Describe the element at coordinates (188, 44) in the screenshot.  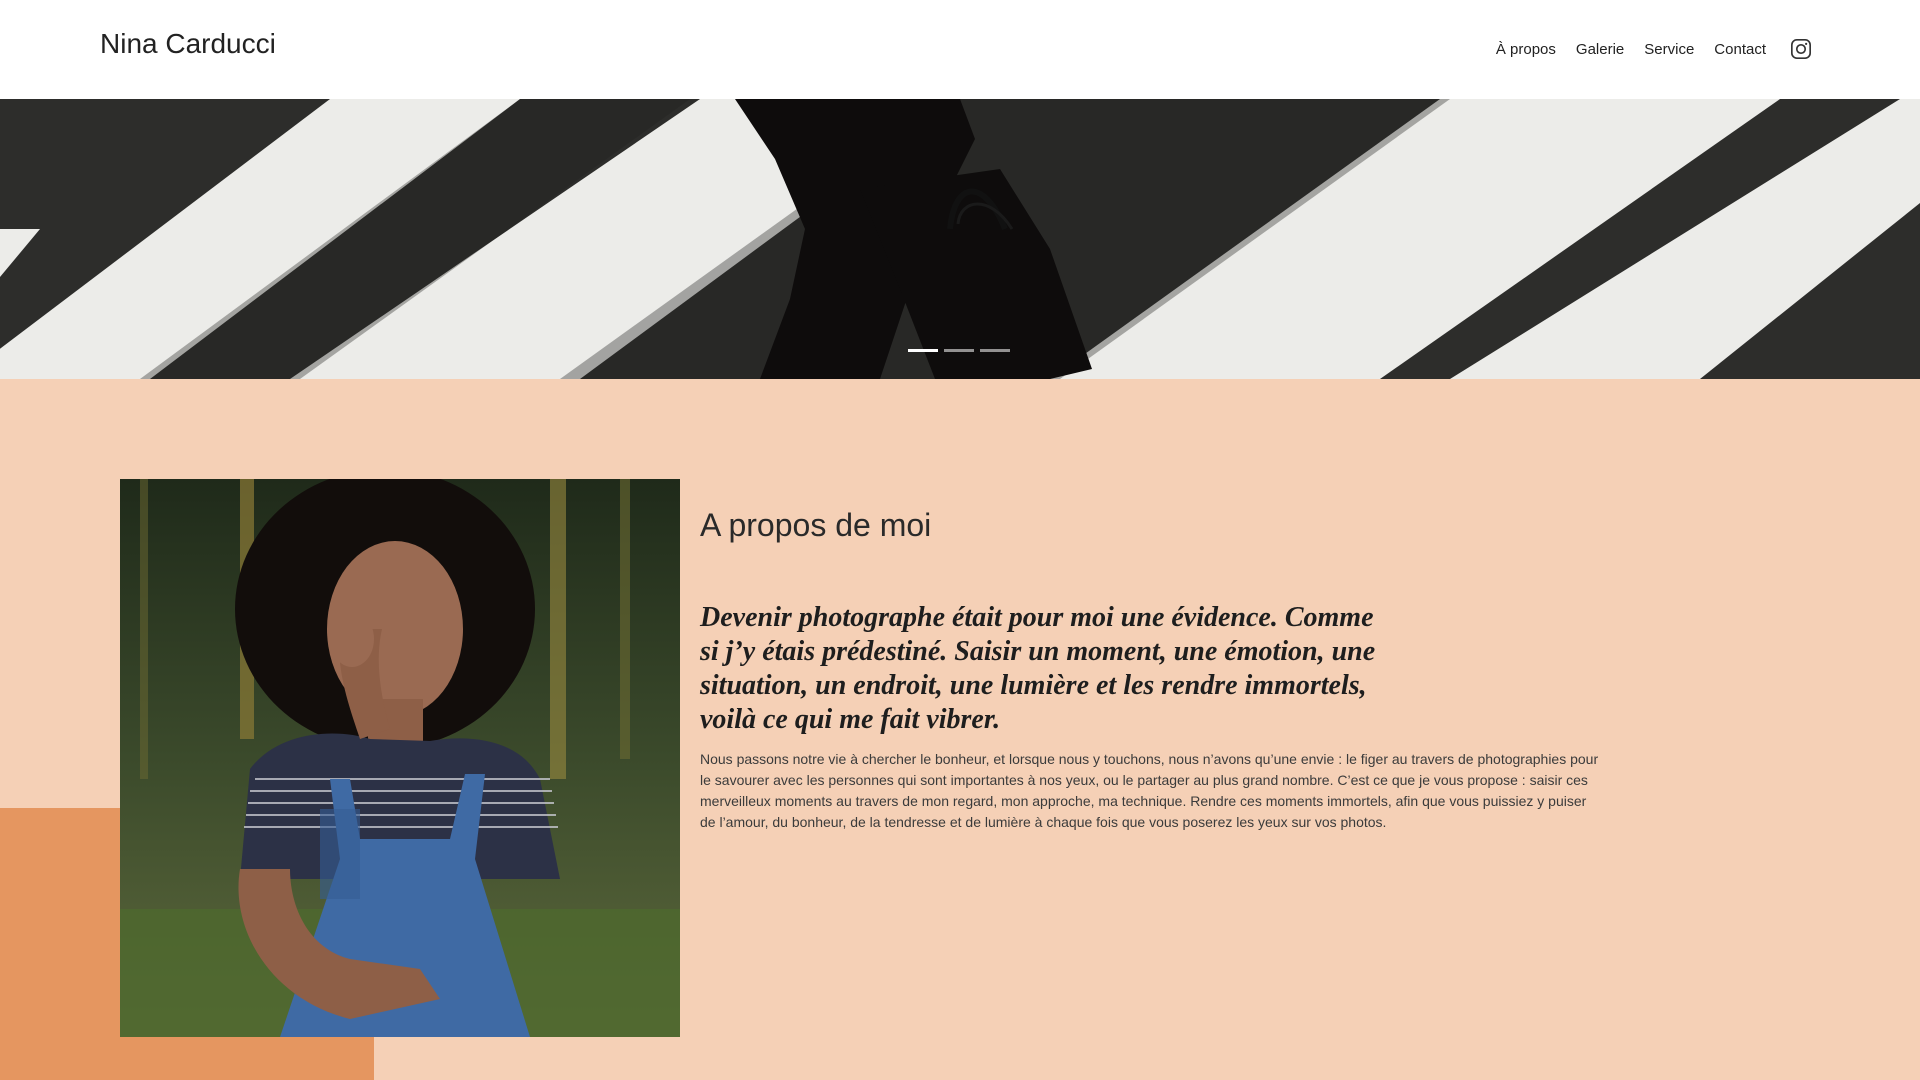
I see `brand-name: Nina Carducci` at that location.